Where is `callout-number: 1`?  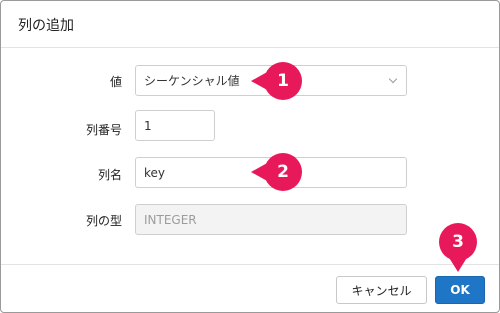
callout-number: 1 is located at coordinates (283, 81).